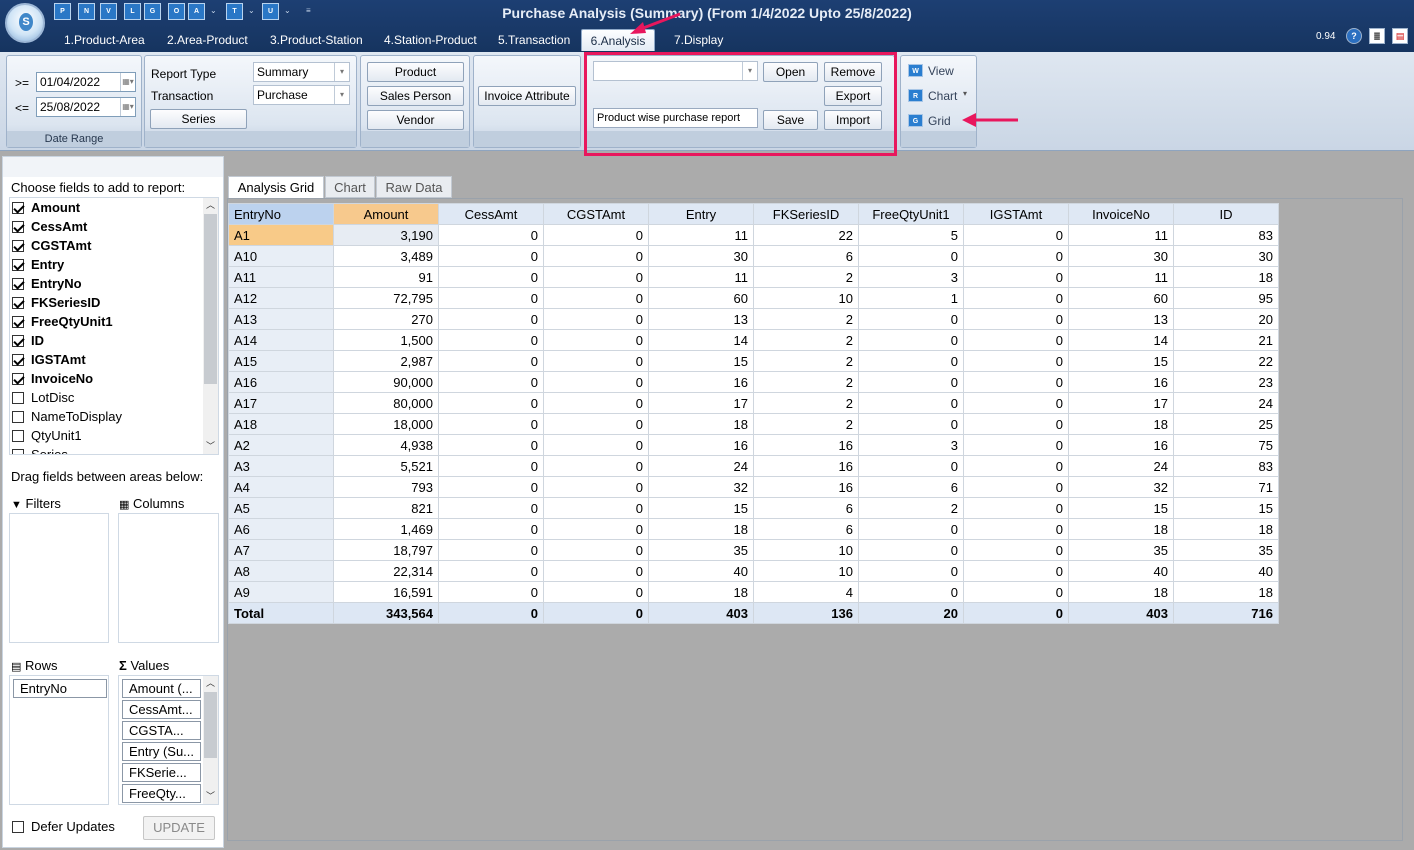 Image resolution: width=1414 pixels, height=850 pixels. I want to click on annotation-arrows, so click(824, 69).